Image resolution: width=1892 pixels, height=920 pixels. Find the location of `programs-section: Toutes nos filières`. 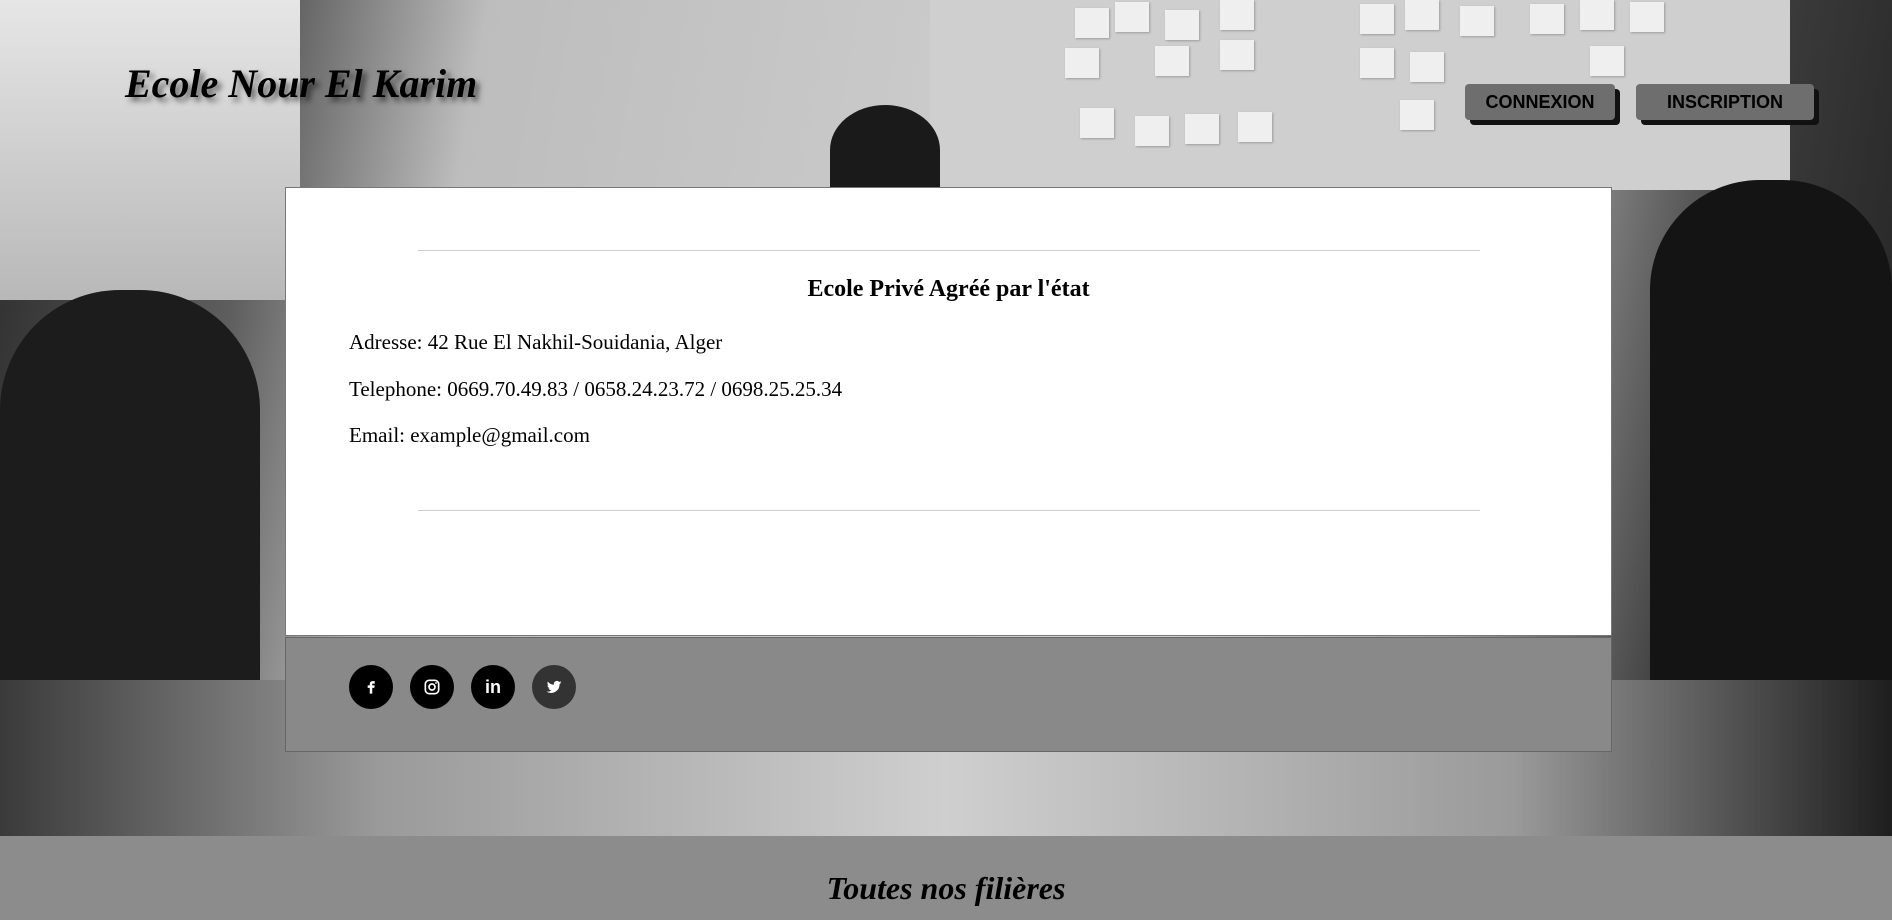

programs-section: Toutes nos filières is located at coordinates (946, 878).